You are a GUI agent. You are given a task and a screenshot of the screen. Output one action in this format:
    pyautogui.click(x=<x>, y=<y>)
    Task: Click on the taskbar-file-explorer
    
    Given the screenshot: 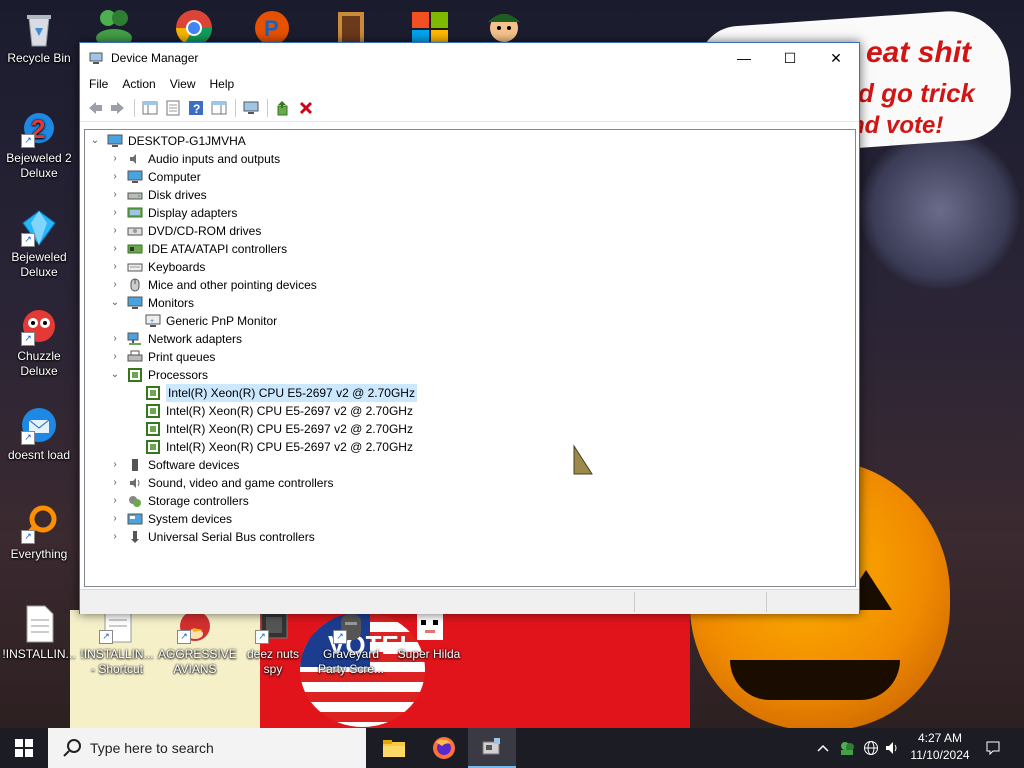 What is the action you would take?
    pyautogui.click(x=394, y=748)
    